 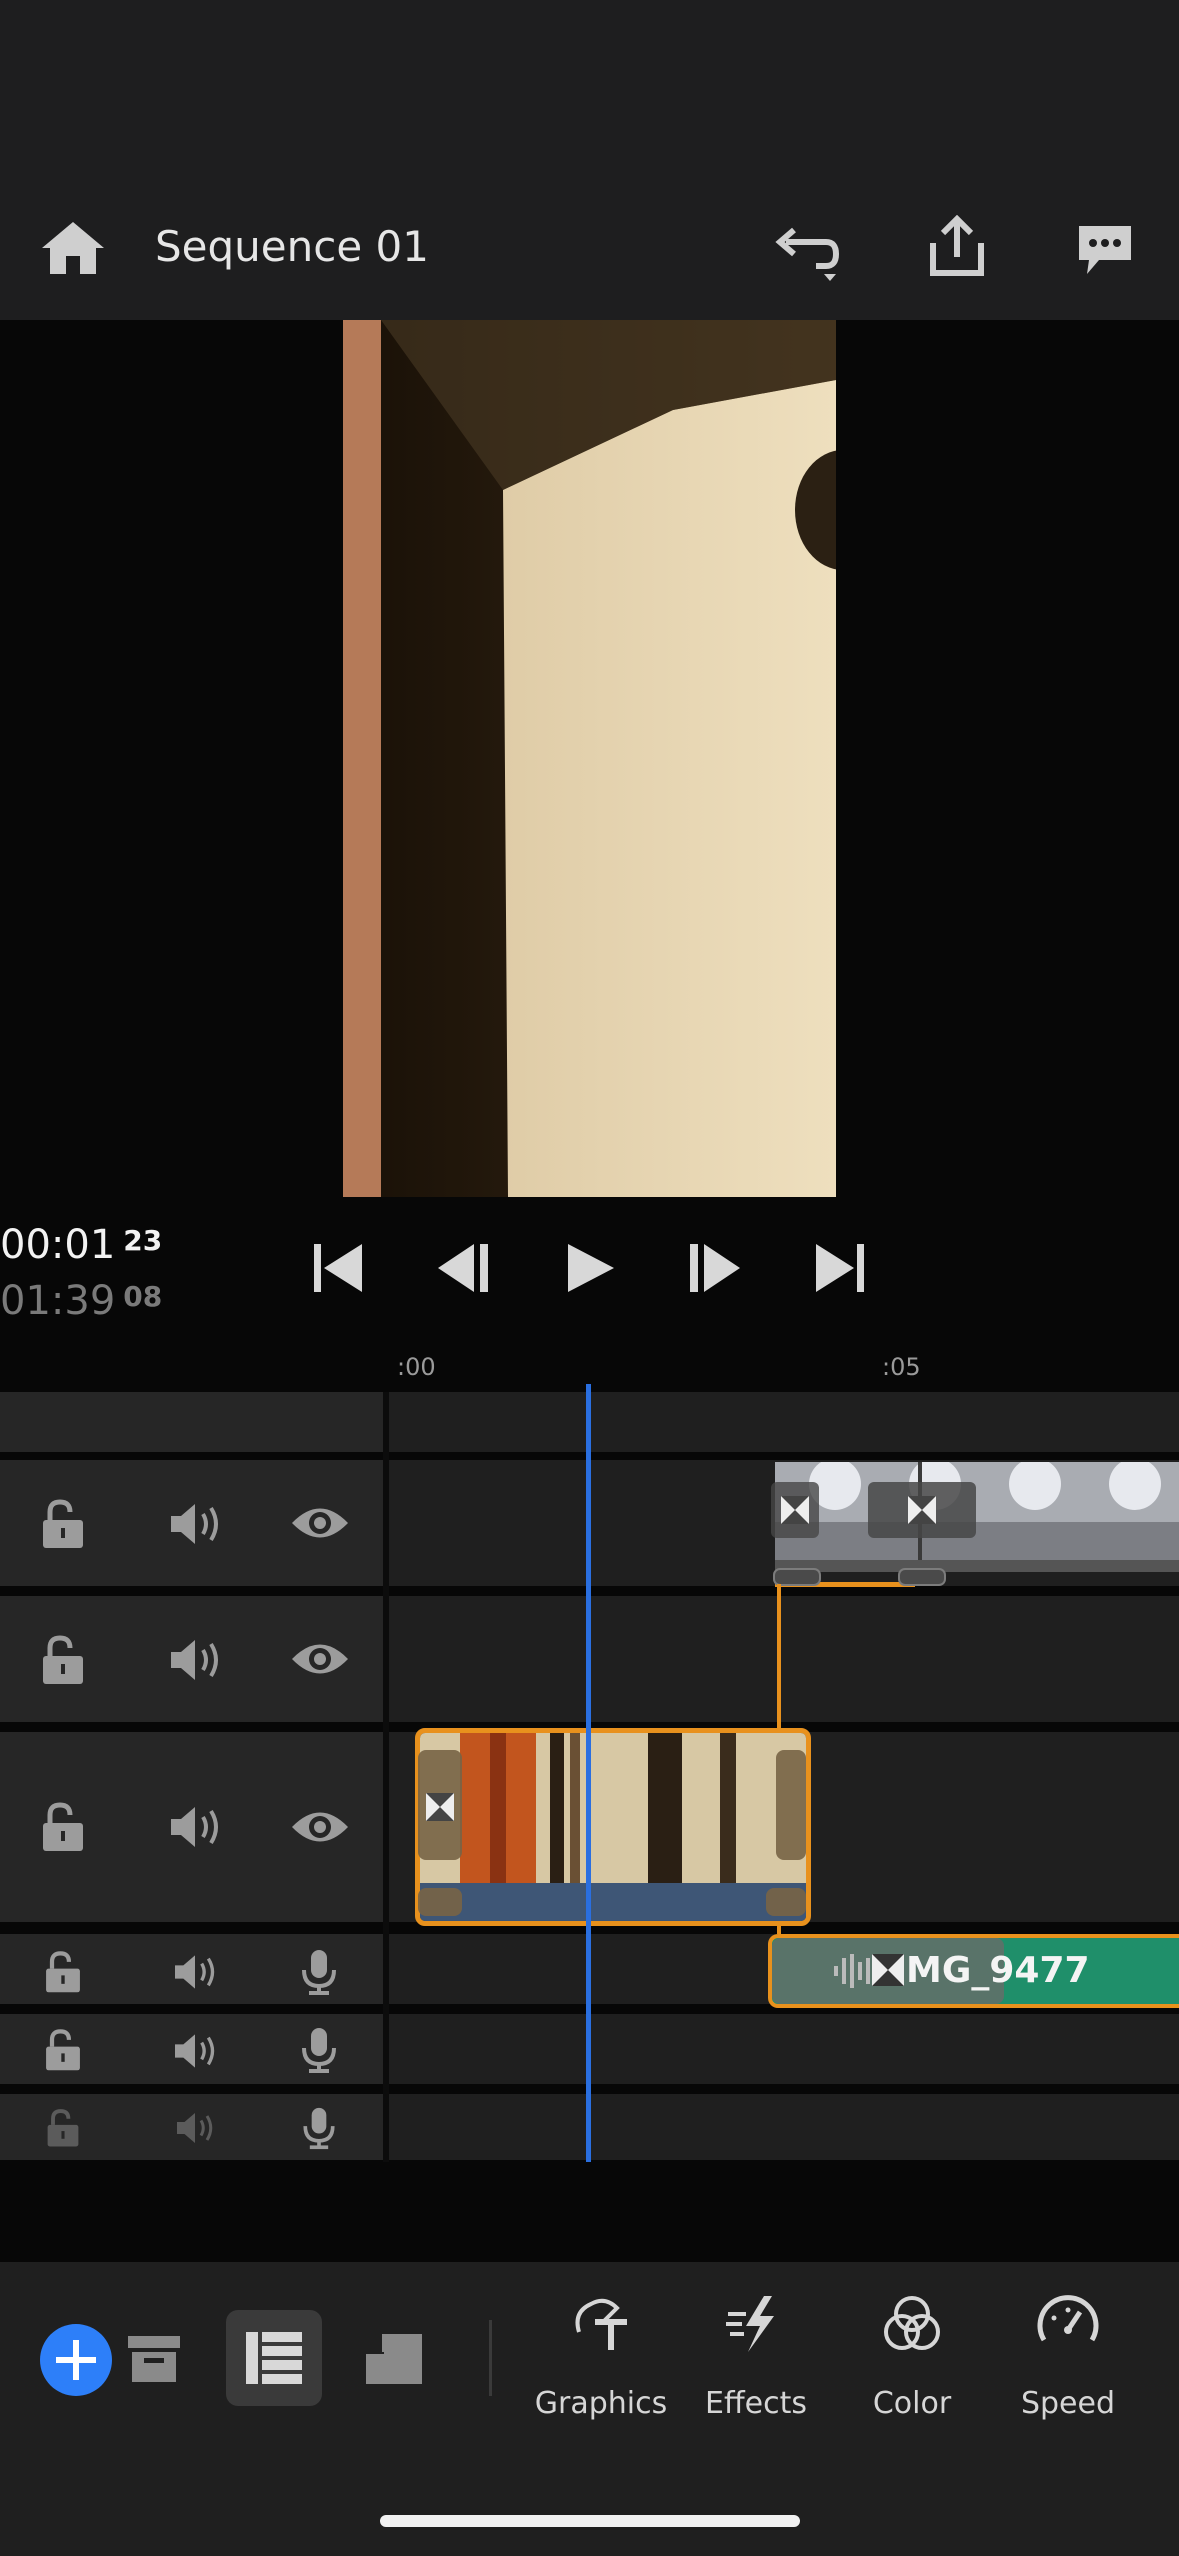 What do you see at coordinates (81, 1245) in the screenshot?
I see `current-timecode: 00:01 23` at bounding box center [81, 1245].